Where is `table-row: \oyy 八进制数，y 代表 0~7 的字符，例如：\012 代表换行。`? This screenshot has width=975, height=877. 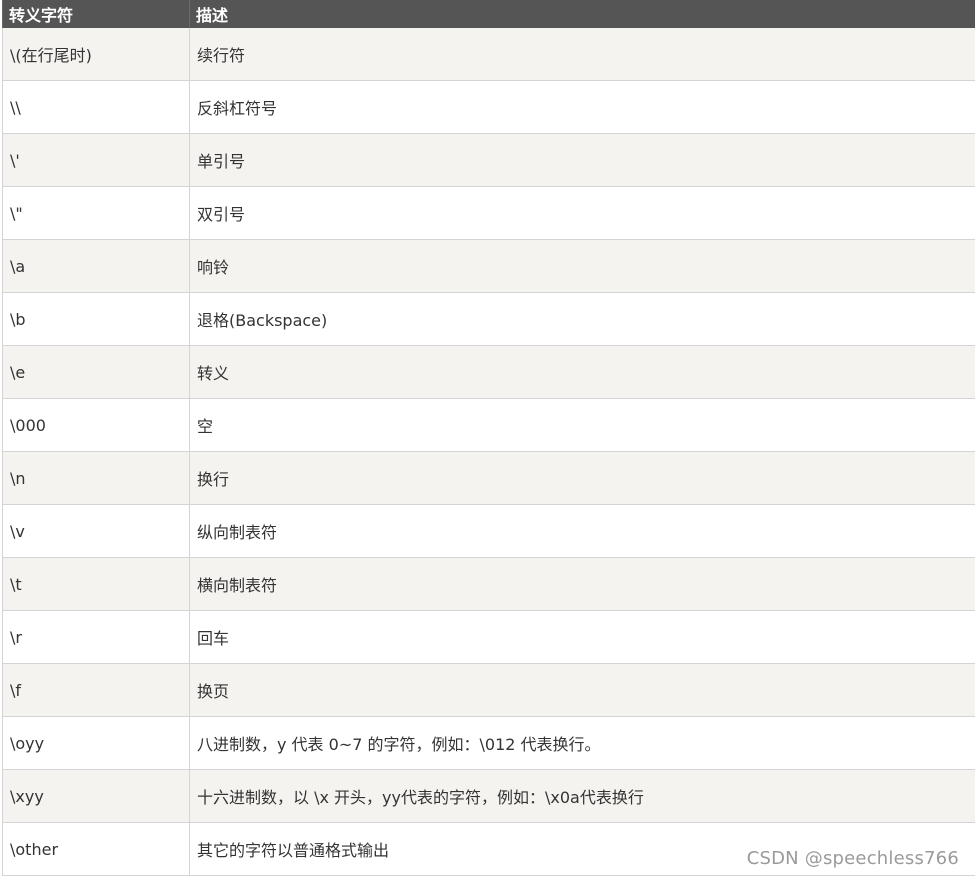 table-row: \oyy 八进制数，y 代表 0~7 的字符，例如：\012 代表换行。 is located at coordinates (488, 743).